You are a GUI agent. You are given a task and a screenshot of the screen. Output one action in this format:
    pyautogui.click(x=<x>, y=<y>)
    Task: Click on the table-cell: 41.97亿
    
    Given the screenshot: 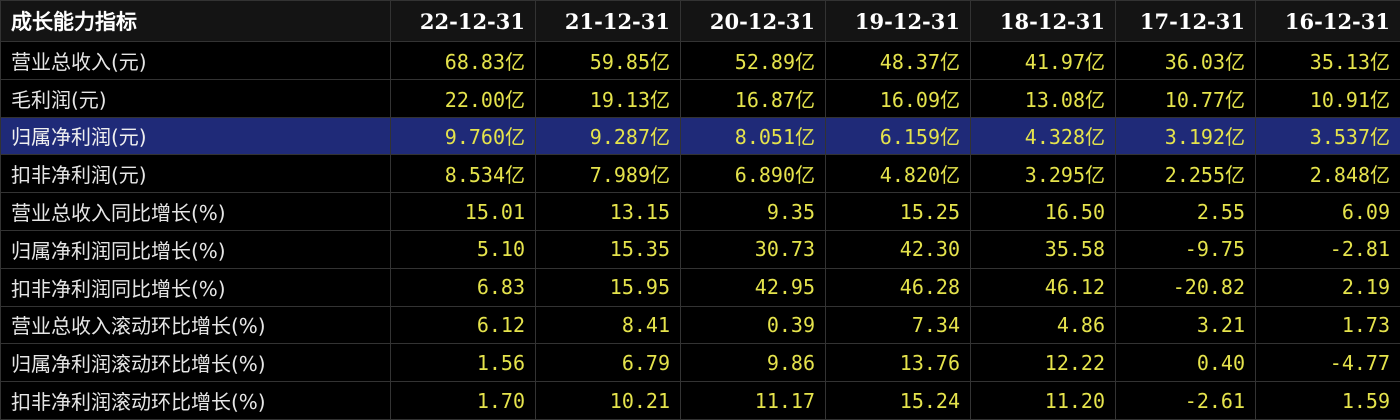 What is the action you would take?
    pyautogui.click(x=1043, y=61)
    